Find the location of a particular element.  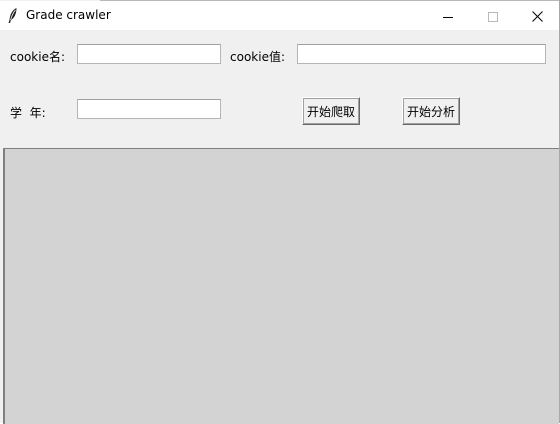

close-icon is located at coordinates (537, 16).